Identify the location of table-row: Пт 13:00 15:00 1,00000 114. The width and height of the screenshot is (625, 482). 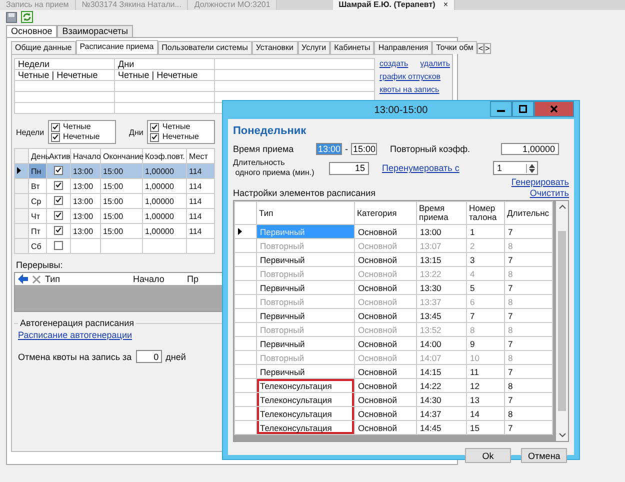
(114, 231).